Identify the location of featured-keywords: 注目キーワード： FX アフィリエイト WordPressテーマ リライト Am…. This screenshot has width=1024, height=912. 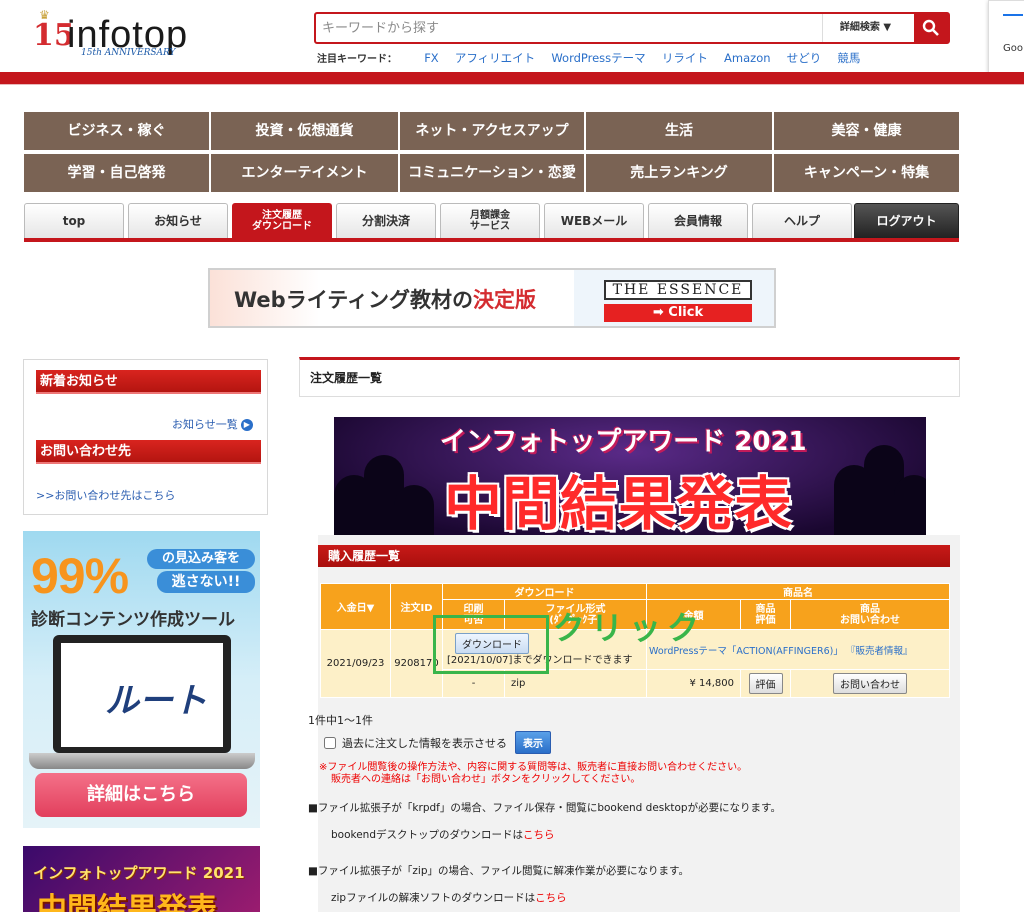
(595, 58).